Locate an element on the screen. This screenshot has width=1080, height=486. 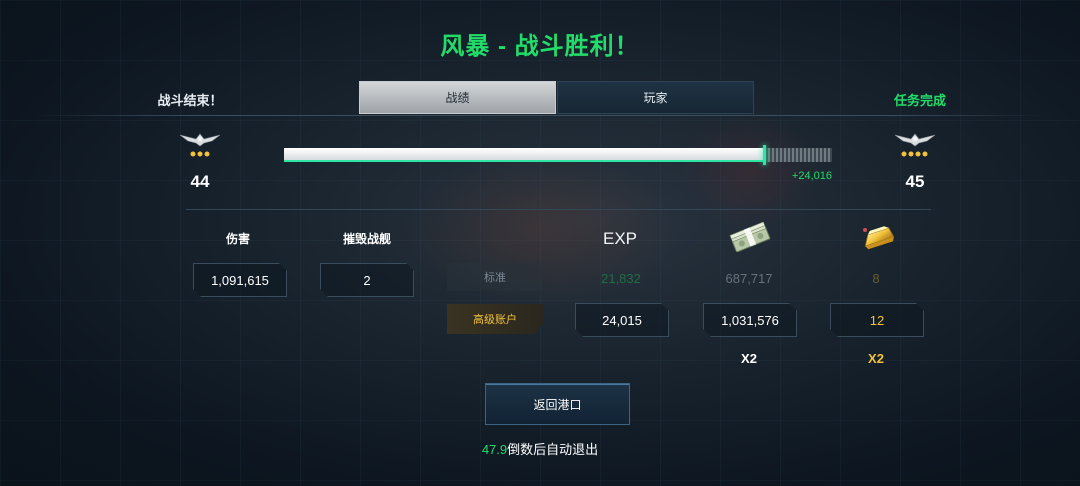
gold-multiplier: X2 is located at coordinates (876, 358).